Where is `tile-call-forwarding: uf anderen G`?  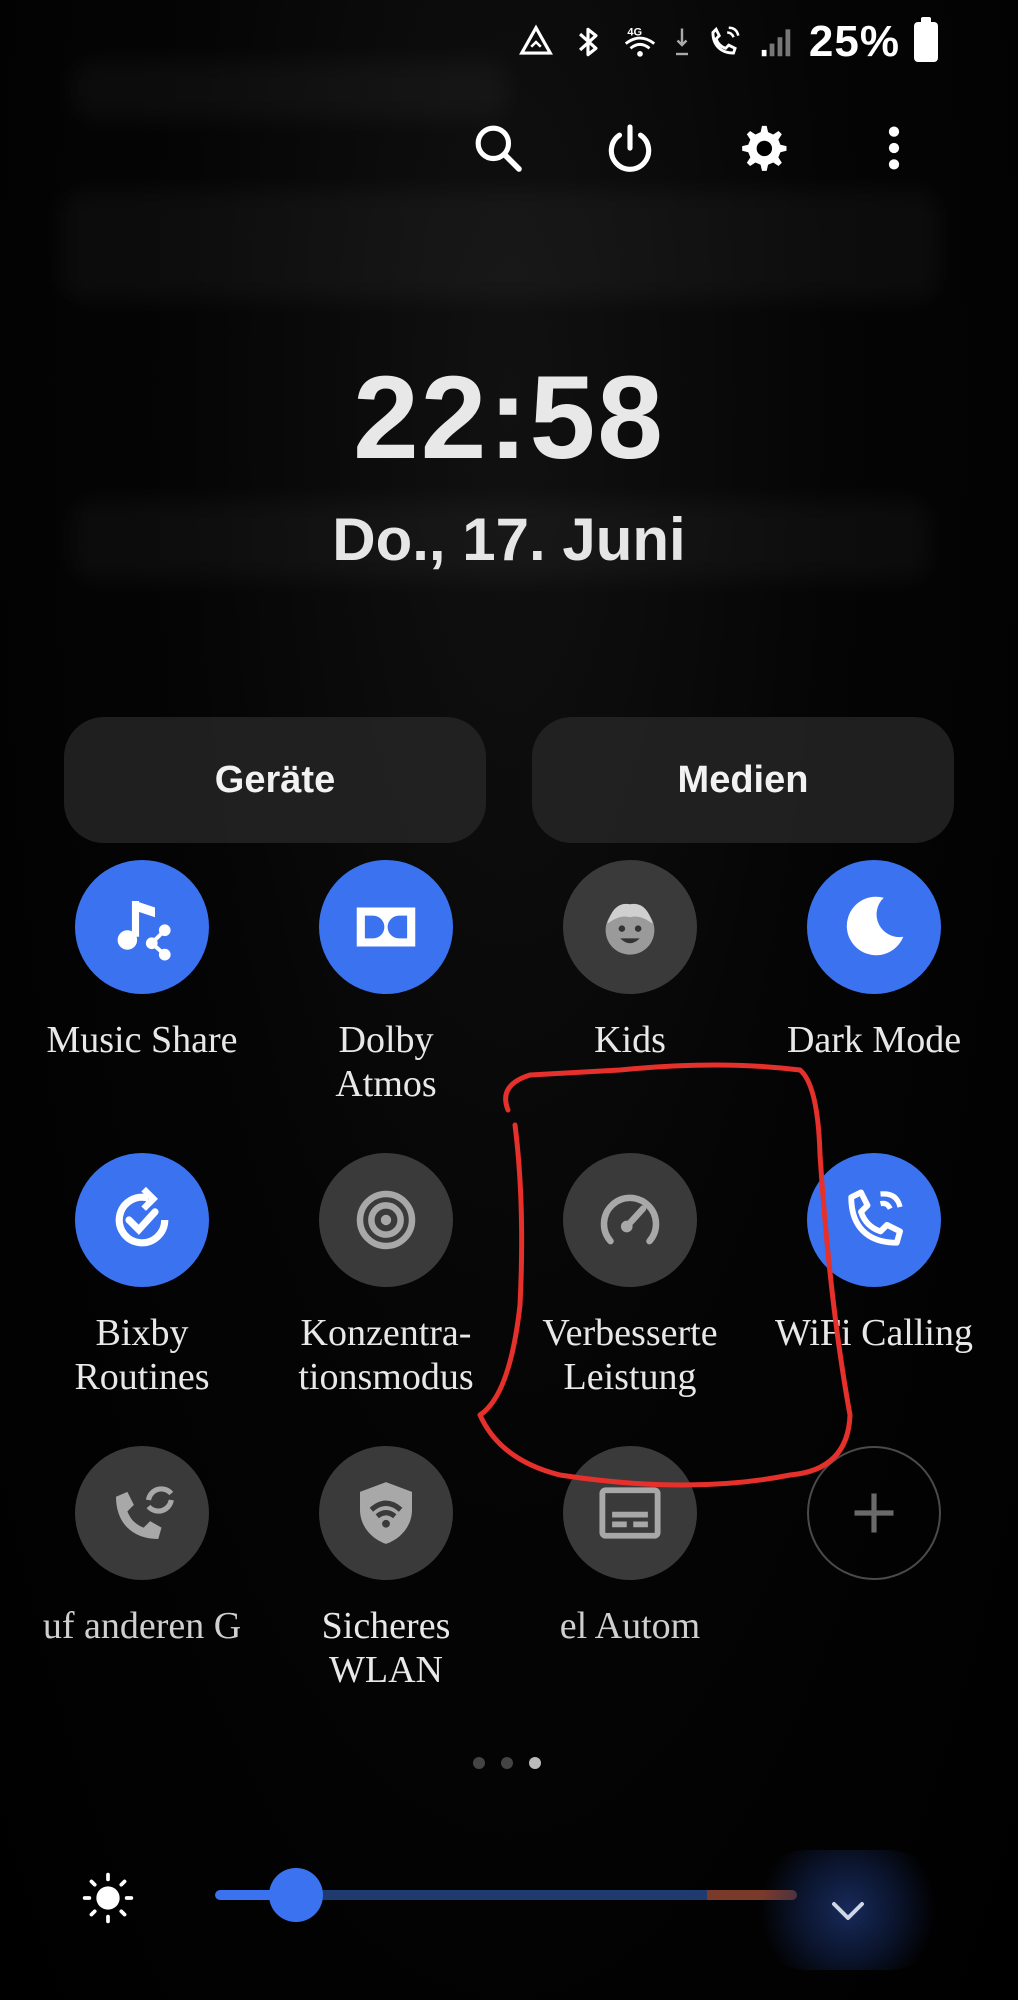
tile-call-forwarding: uf anderen G is located at coordinates (142, 1592).